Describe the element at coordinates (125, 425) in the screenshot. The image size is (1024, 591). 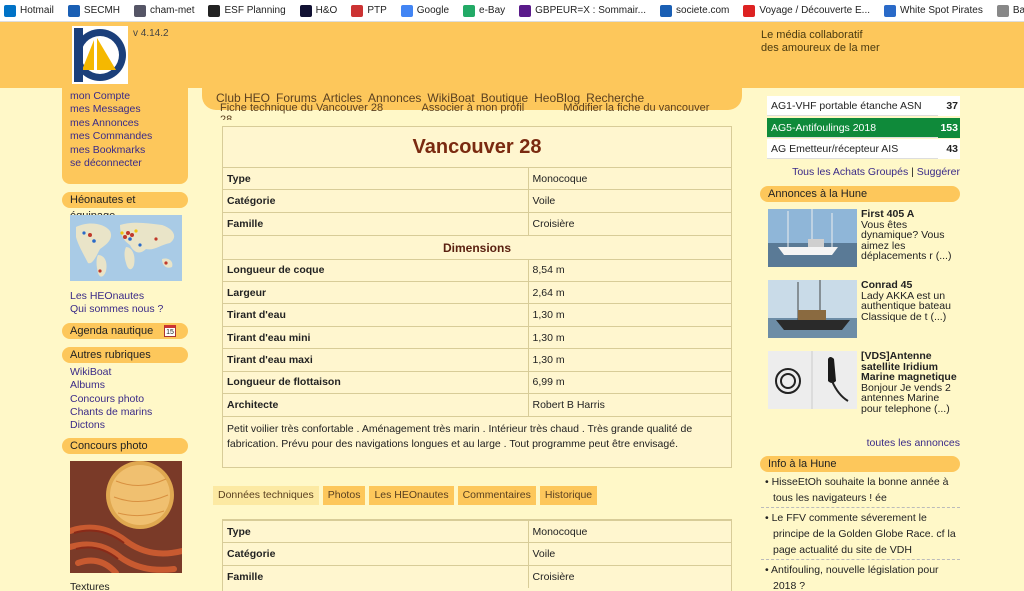
I see `dictons-link: Dictons` at that location.